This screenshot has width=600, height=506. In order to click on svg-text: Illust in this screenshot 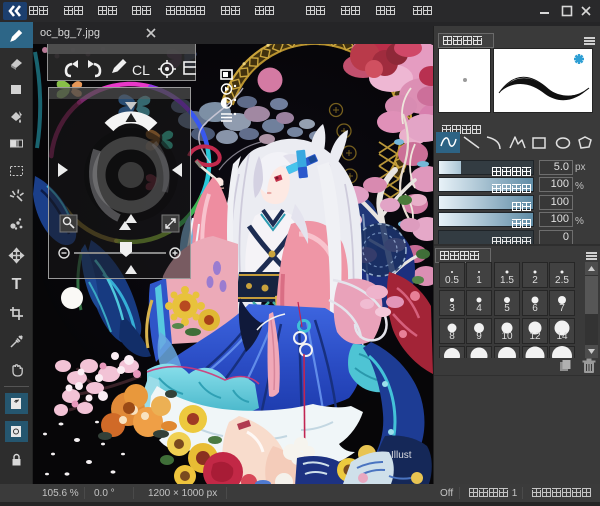, I will do `click(401, 455)`.